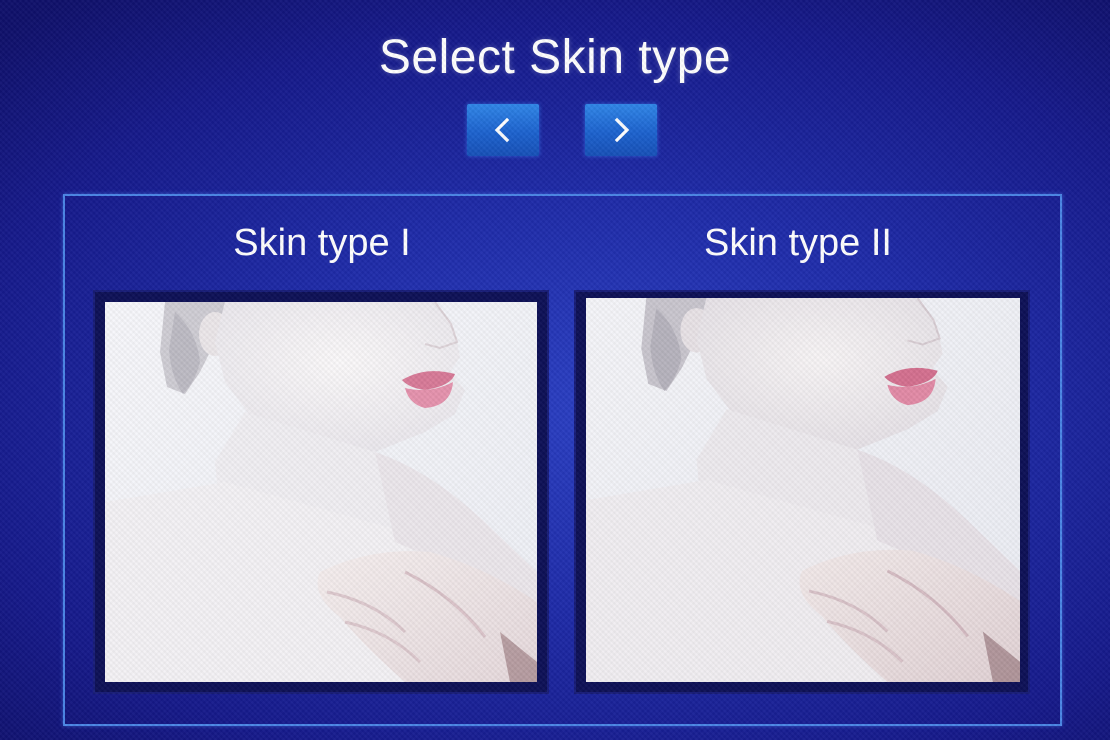 The height and width of the screenshot is (740, 1110). I want to click on chevron-right-icon, so click(622, 130).